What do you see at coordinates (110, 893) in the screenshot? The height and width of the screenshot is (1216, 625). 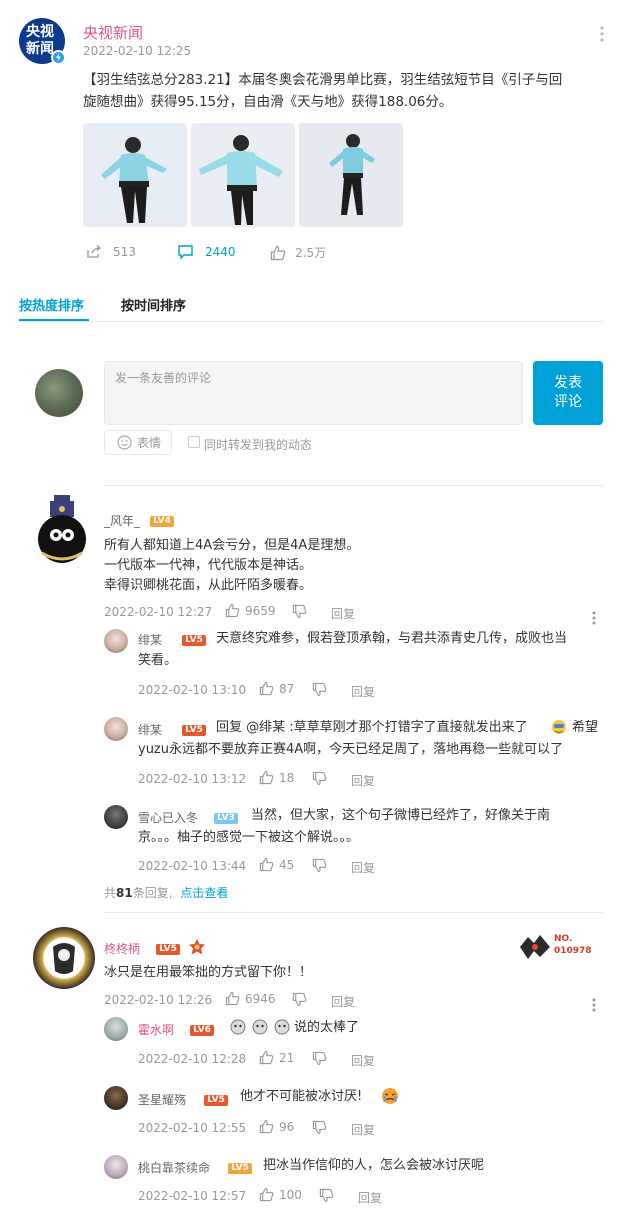 I see `more-replies-prefix: 共` at bounding box center [110, 893].